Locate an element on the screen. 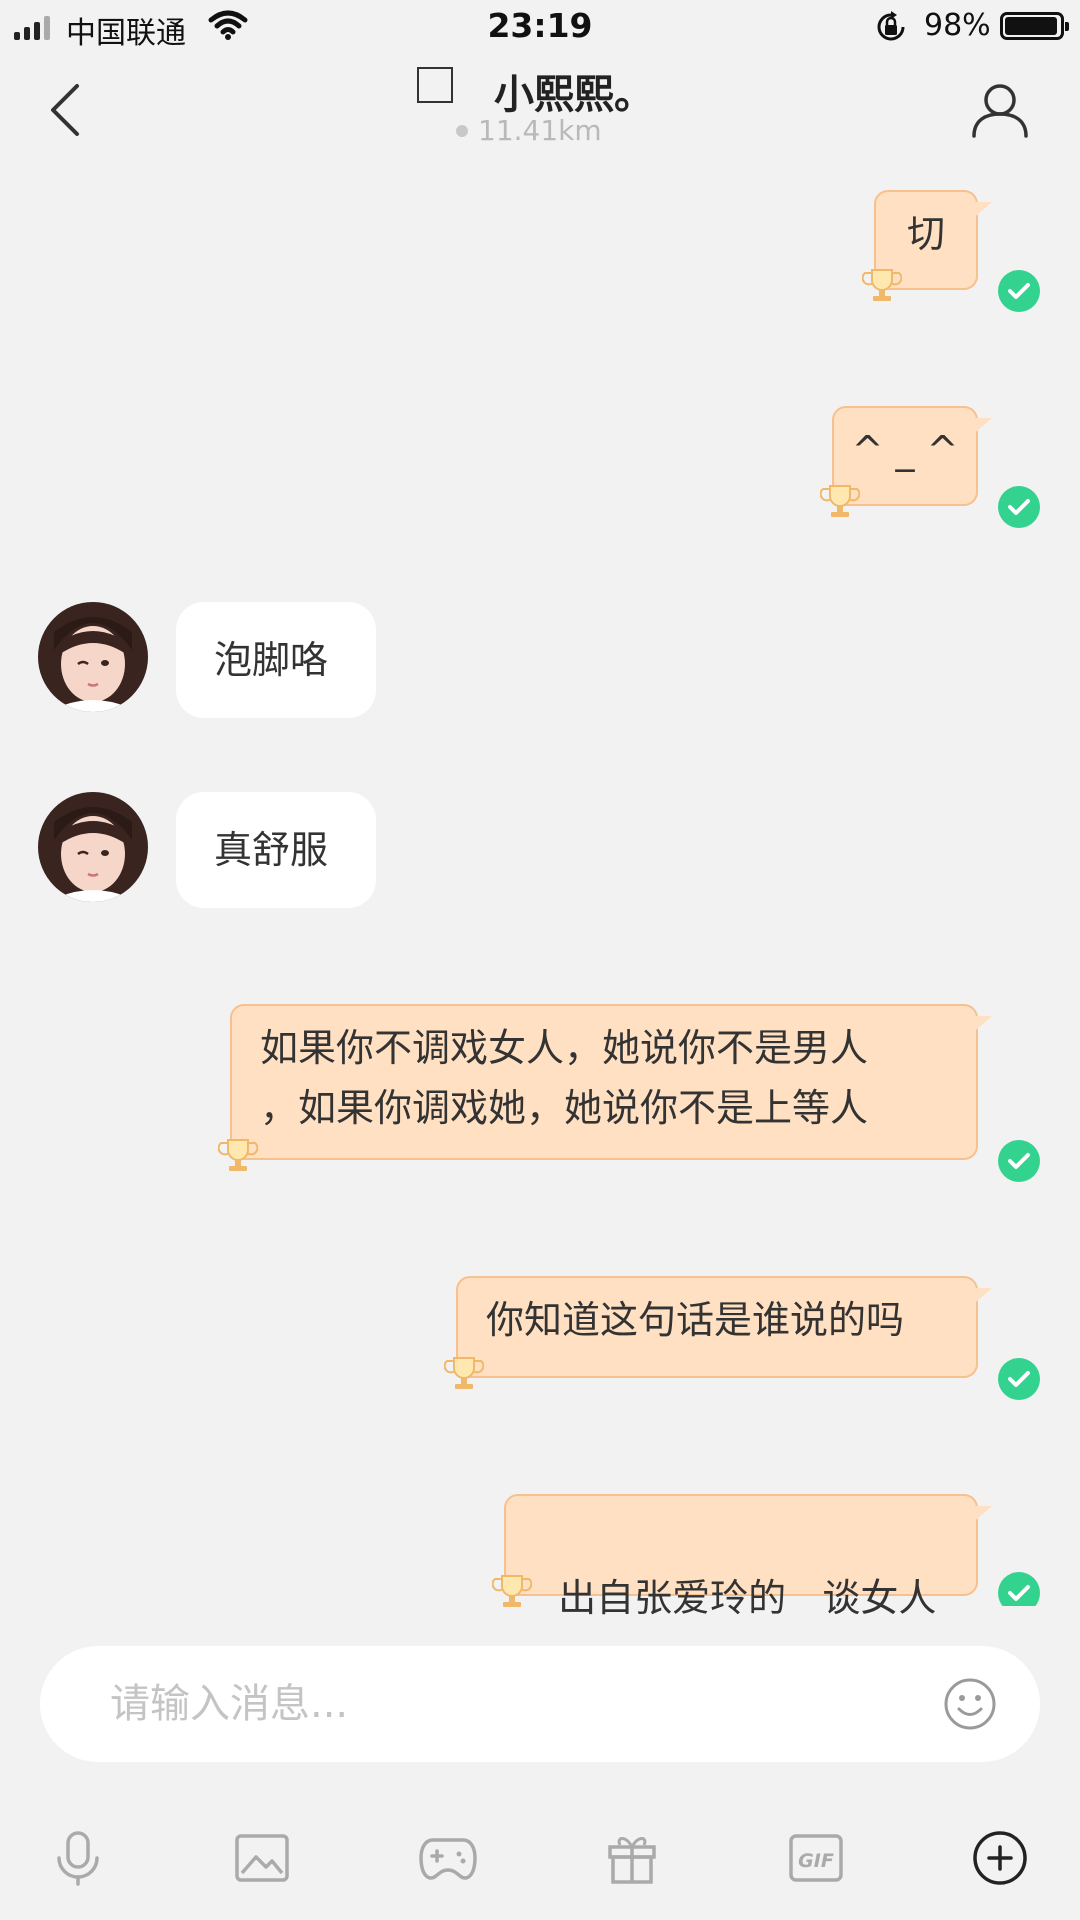  gift-icon is located at coordinates (632, 1860).